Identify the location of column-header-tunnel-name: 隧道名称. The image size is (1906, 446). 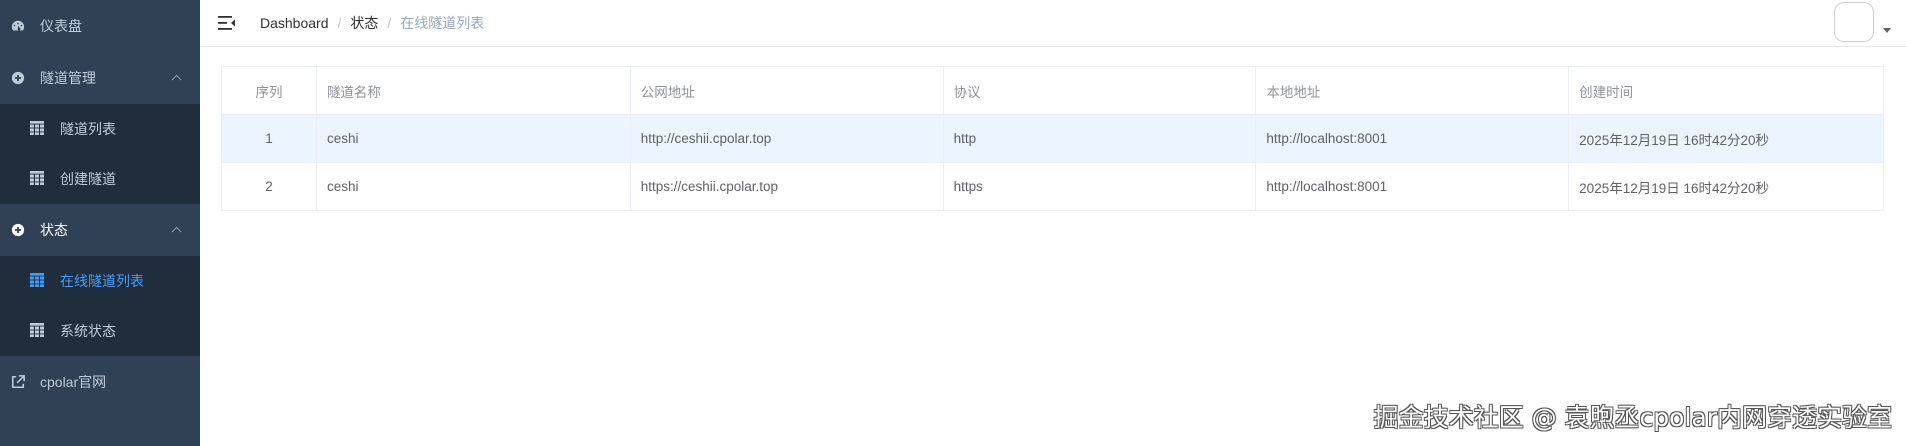
(473, 90).